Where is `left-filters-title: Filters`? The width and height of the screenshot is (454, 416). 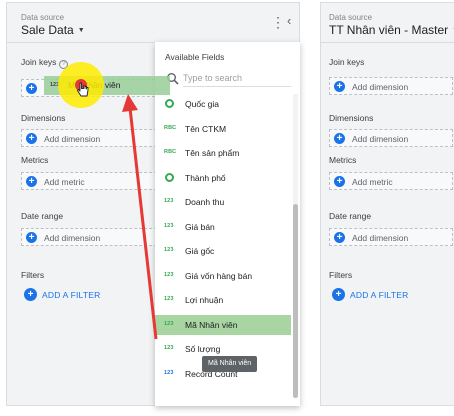
left-filters-title: Filters is located at coordinates (33, 275).